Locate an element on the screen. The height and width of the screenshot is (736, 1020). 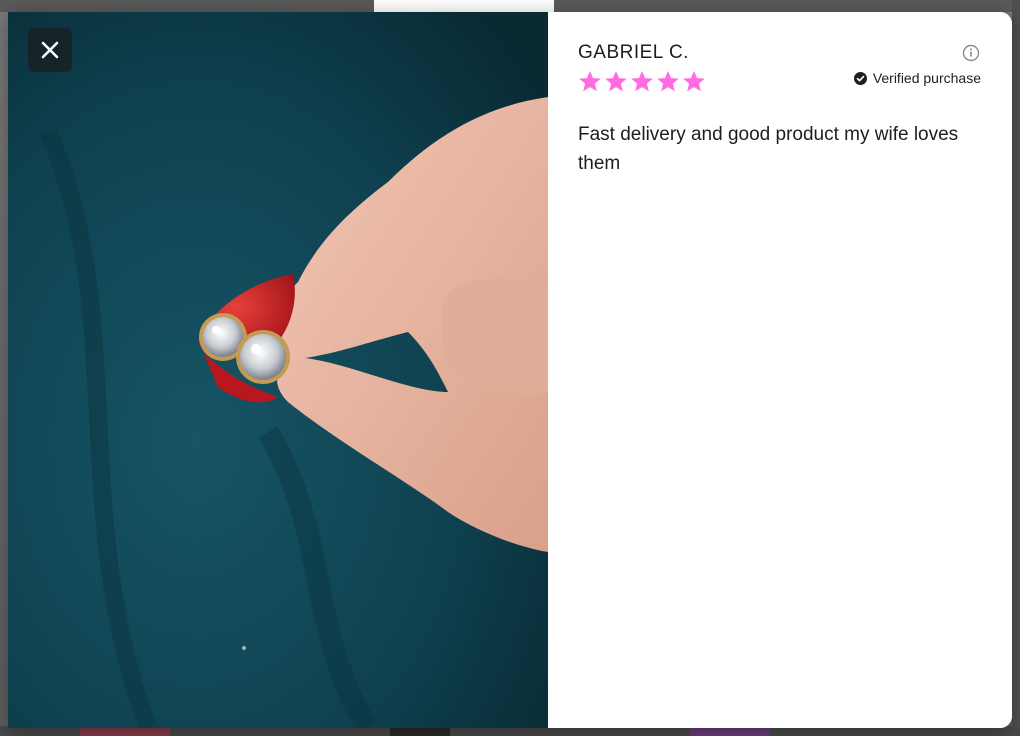
star-rating is located at coordinates (642, 81).